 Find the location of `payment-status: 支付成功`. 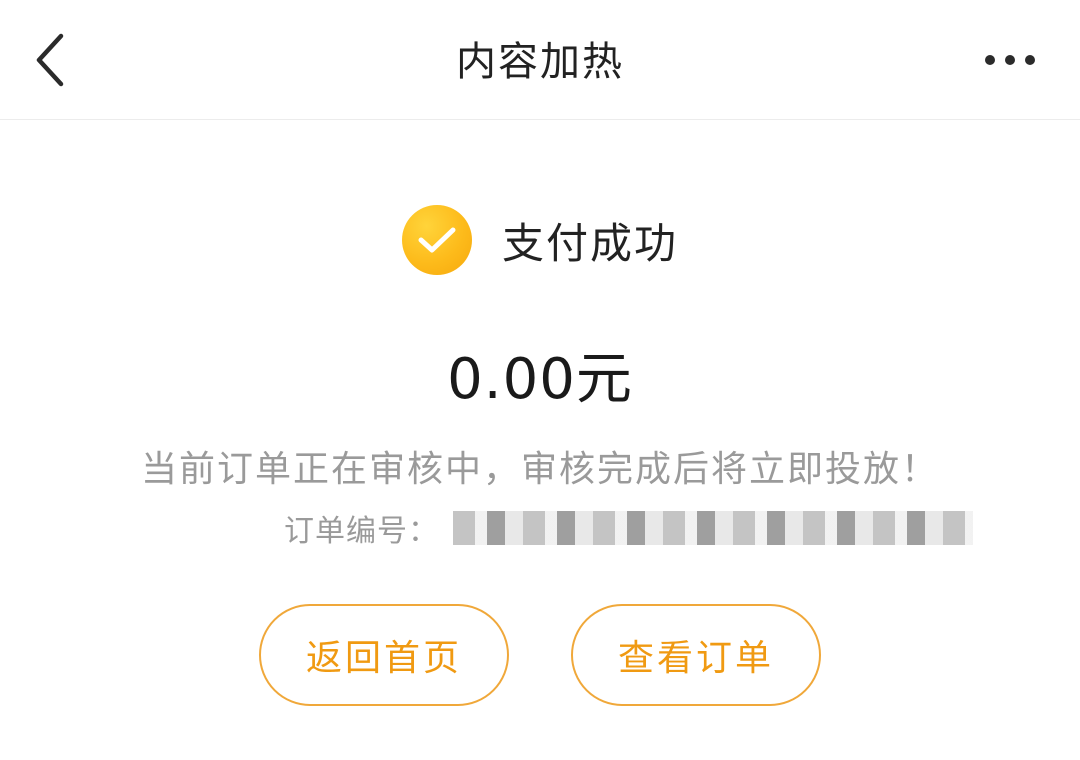

payment-status: 支付成功 is located at coordinates (540, 240).